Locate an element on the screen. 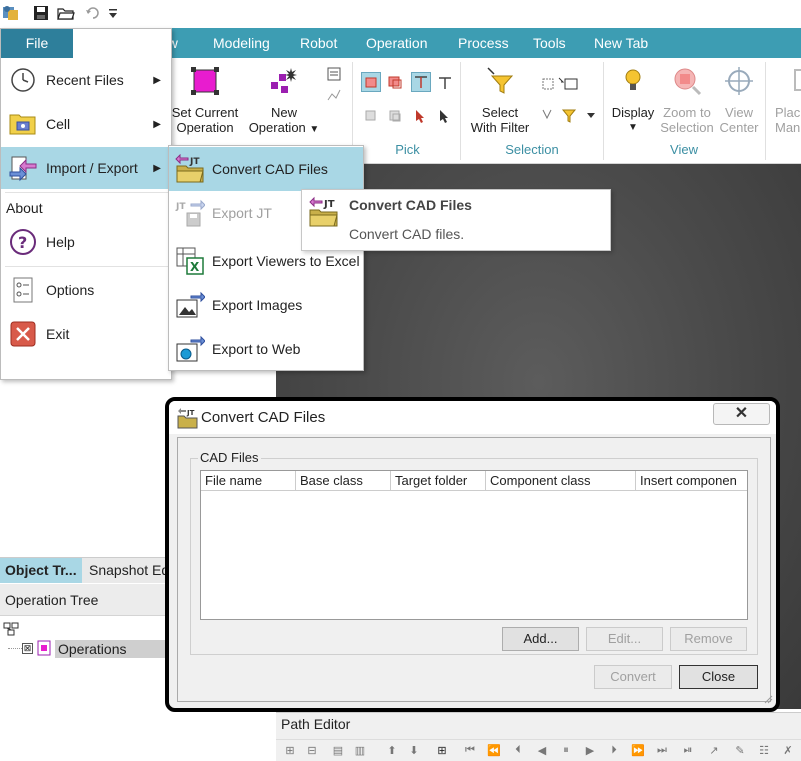 This screenshot has width=801, height=761. tab-new-tab: New Tab is located at coordinates (621, 43).